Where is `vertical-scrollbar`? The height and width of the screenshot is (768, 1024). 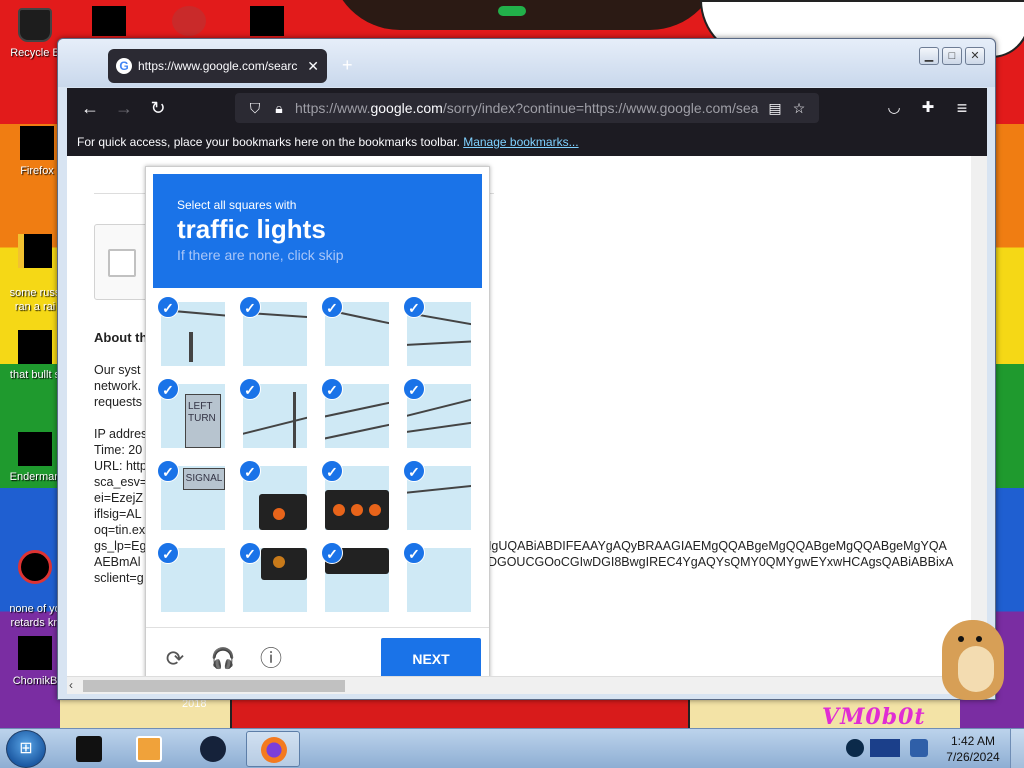 vertical-scrollbar is located at coordinates (979, 416).